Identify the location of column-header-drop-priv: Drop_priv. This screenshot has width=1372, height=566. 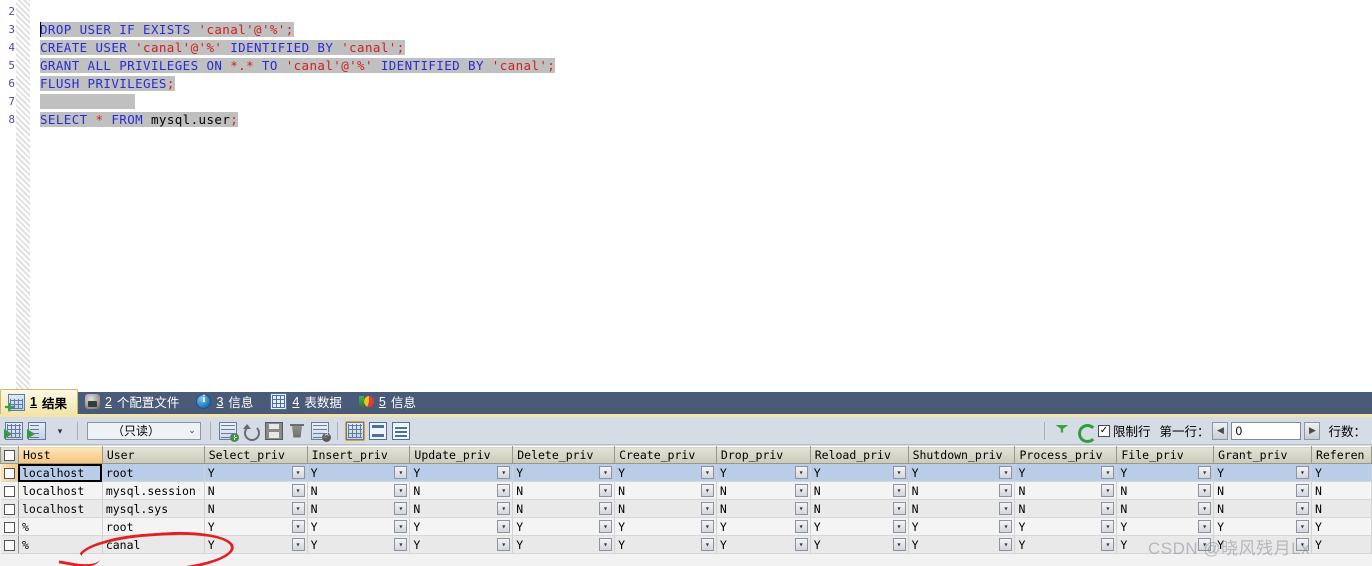
(763, 455).